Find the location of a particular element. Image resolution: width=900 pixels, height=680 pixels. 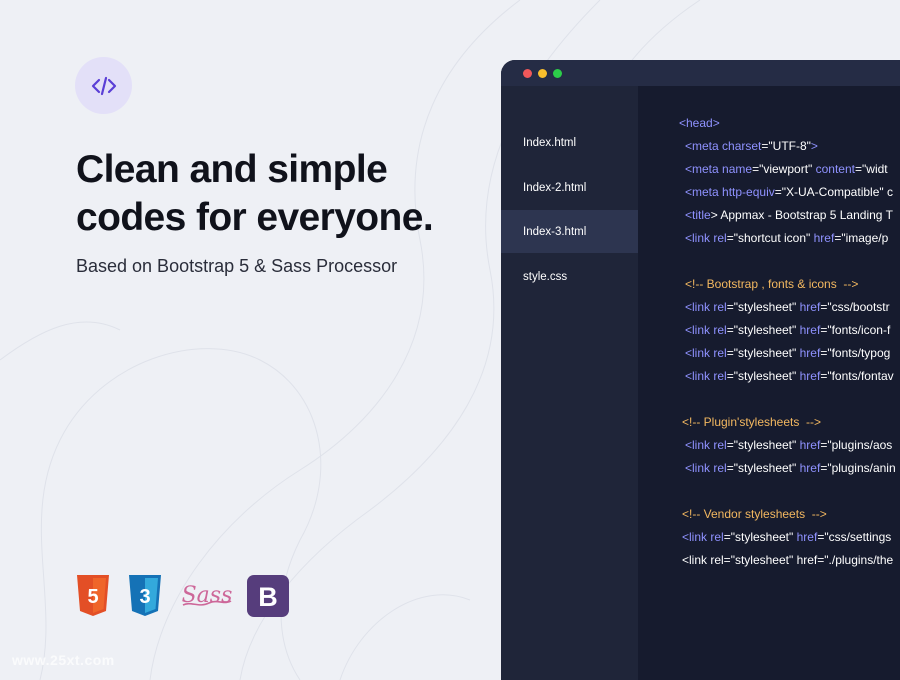

code-icon-badge is located at coordinates (103, 85).